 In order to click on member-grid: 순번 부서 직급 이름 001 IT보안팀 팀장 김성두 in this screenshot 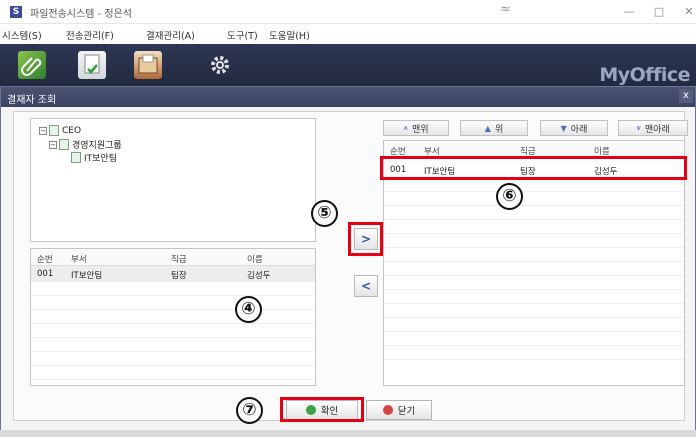, I will do `click(173, 317)`.